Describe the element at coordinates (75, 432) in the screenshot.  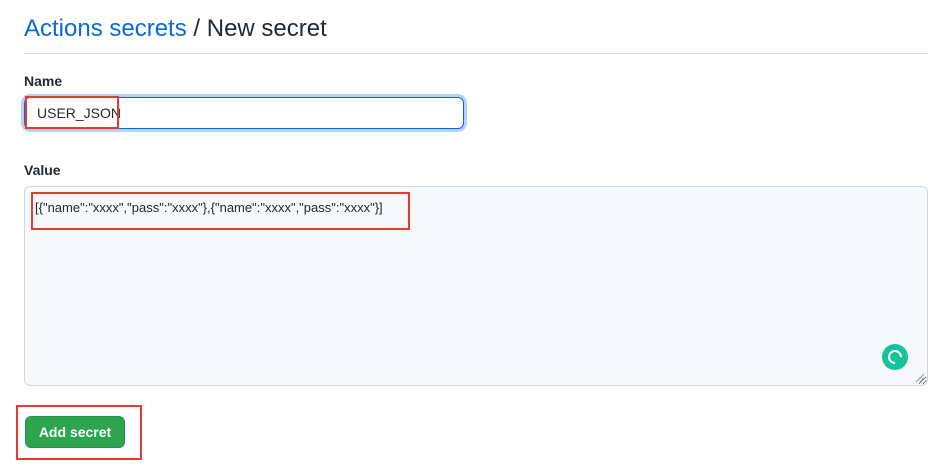
I see `add-secret-button: Add secret` at that location.